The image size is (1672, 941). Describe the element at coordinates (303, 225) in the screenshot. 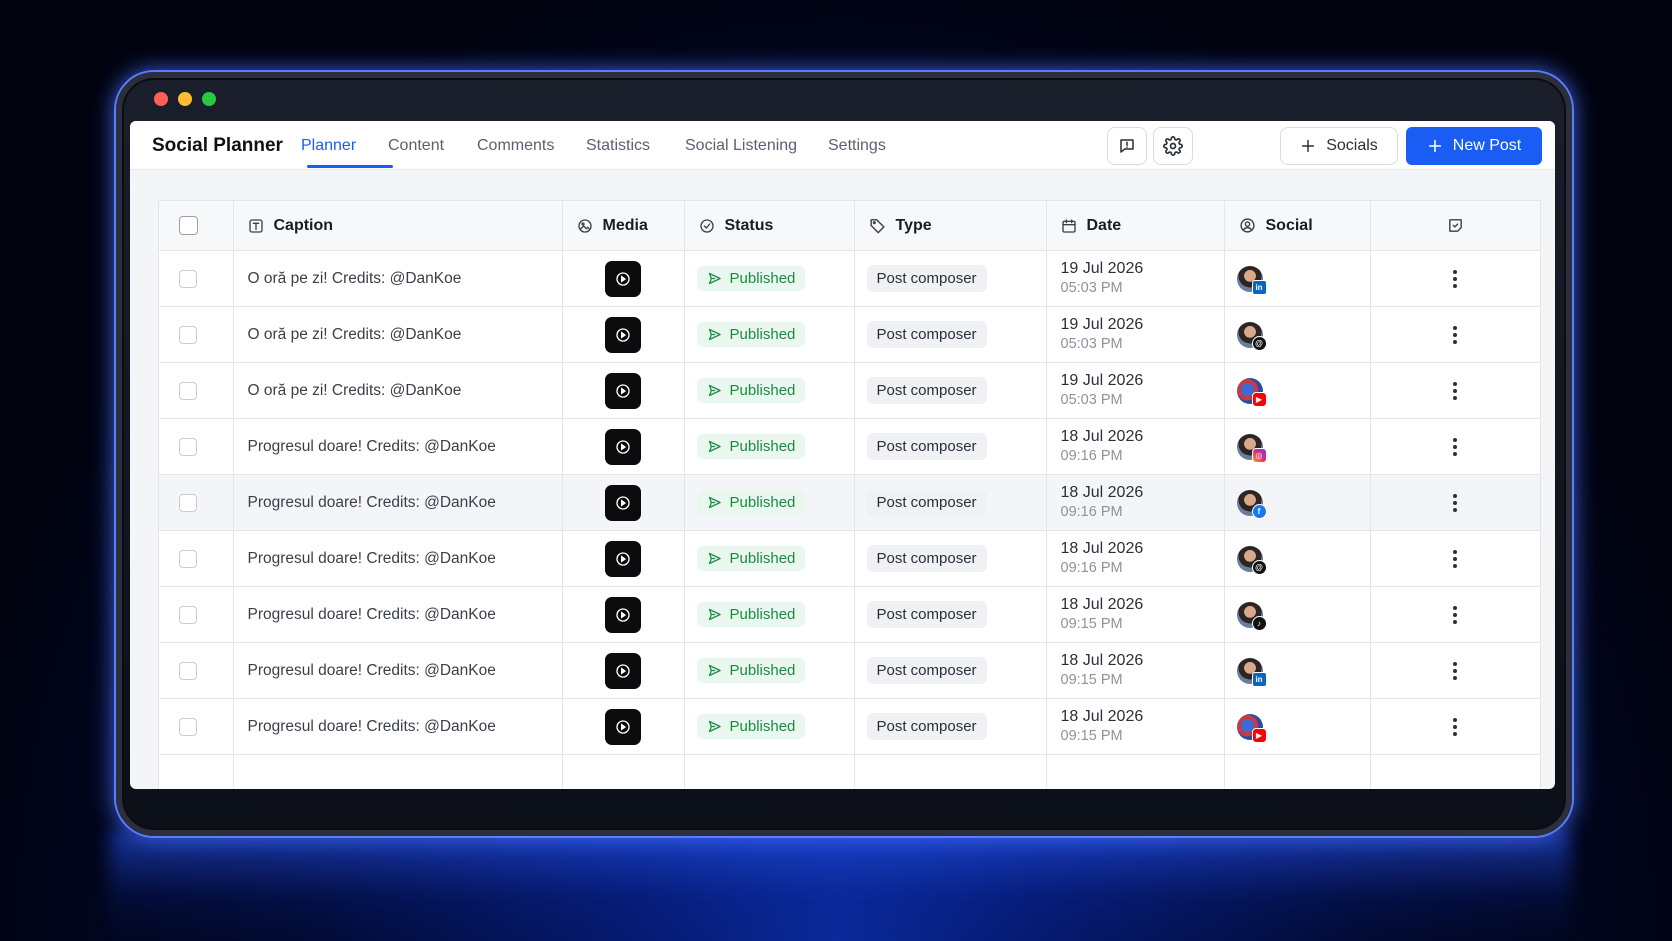

I see `column-label: Caption` at that location.